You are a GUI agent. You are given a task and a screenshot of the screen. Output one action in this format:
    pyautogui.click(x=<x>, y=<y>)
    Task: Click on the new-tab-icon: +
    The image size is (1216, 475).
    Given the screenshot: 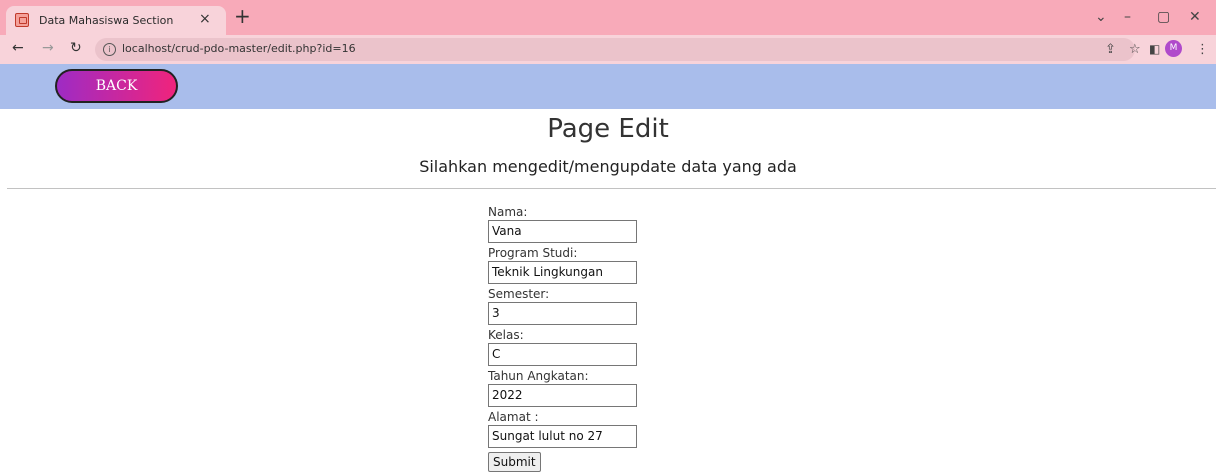 What is the action you would take?
    pyautogui.click(x=242, y=16)
    